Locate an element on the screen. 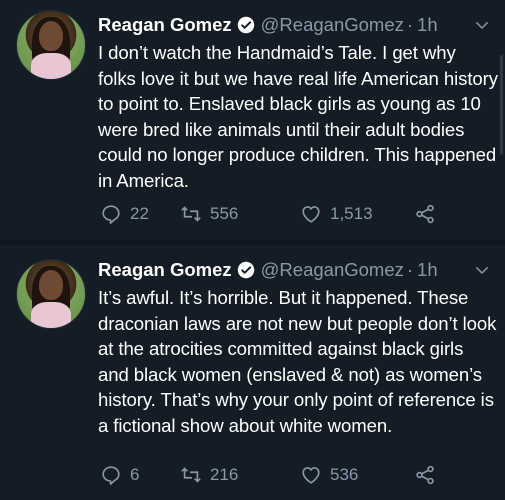 The image size is (505, 500). reply-button: 6 is located at coordinates (119, 475).